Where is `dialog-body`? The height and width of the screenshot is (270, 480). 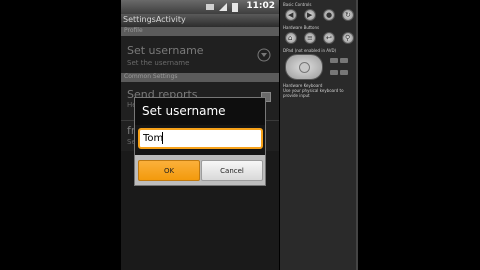
dialog-body is located at coordinates (200, 140).